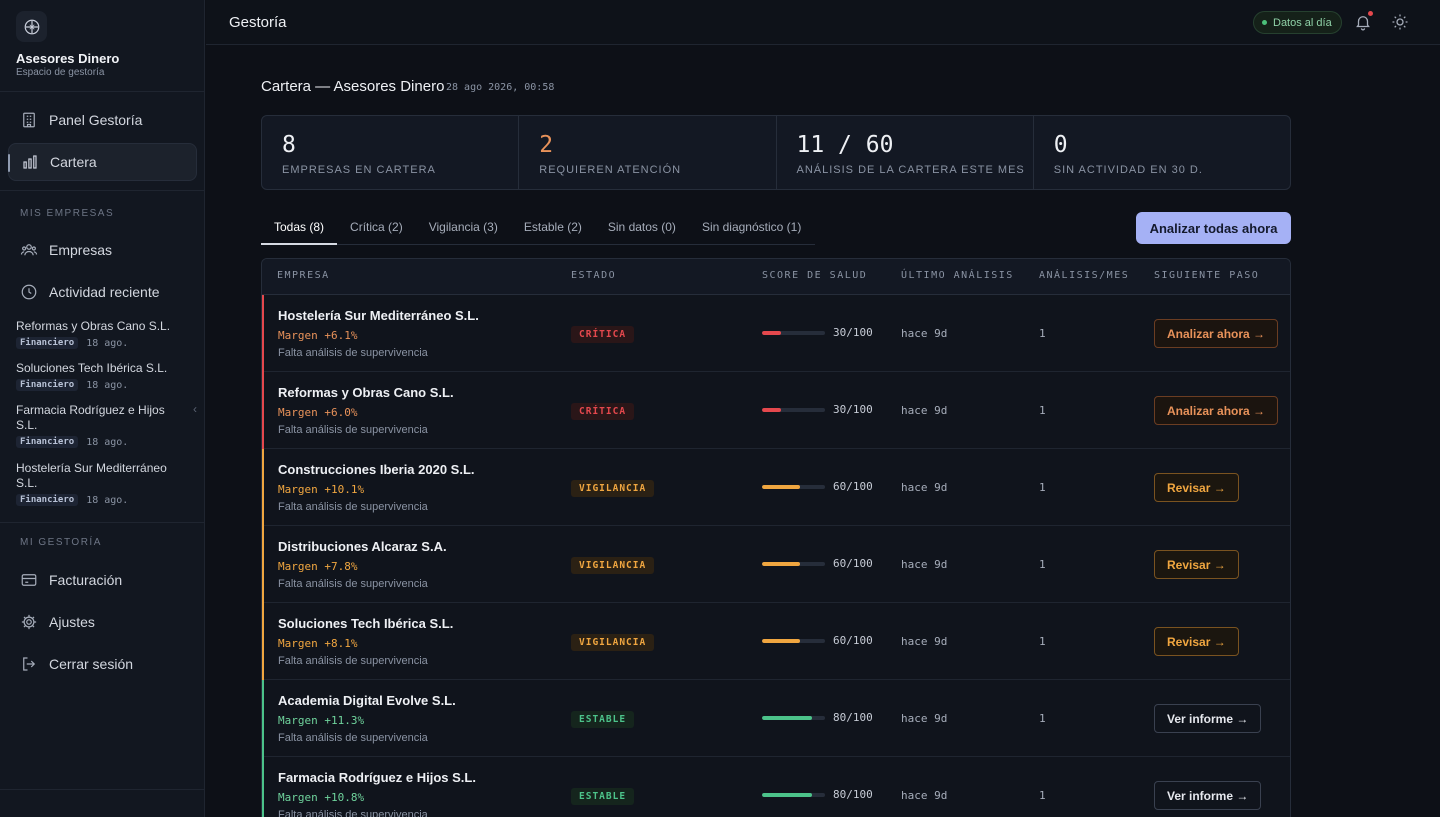  What do you see at coordinates (1370, 13) in the screenshot?
I see `notification-dot` at bounding box center [1370, 13].